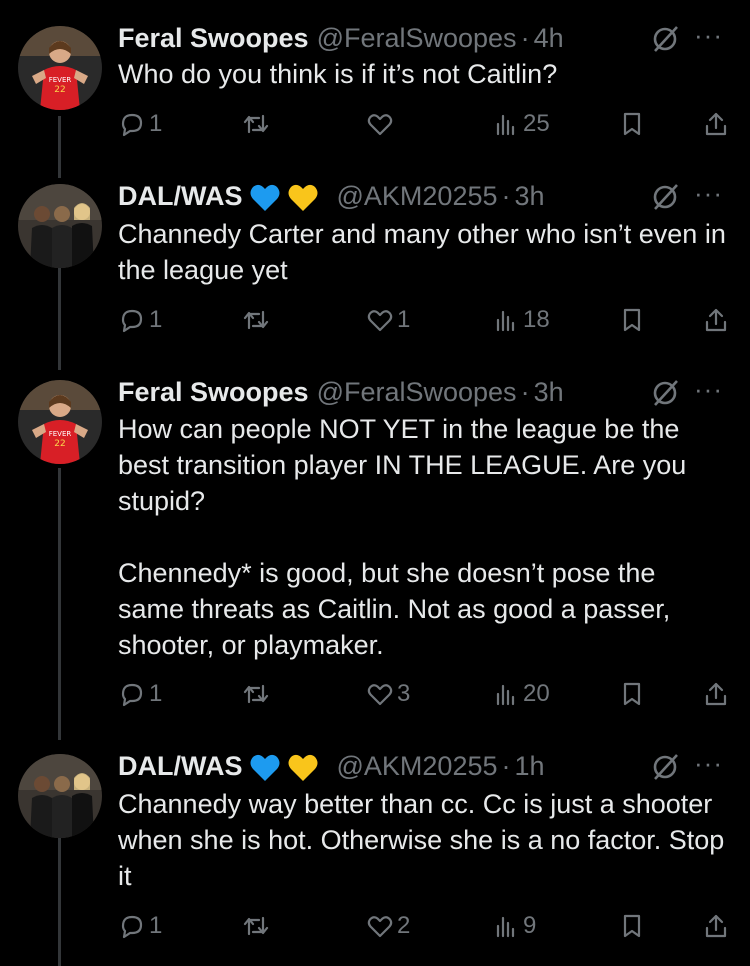 The height and width of the screenshot is (966, 750). What do you see at coordinates (521, 320) in the screenshot?
I see `views-button: 18` at bounding box center [521, 320].